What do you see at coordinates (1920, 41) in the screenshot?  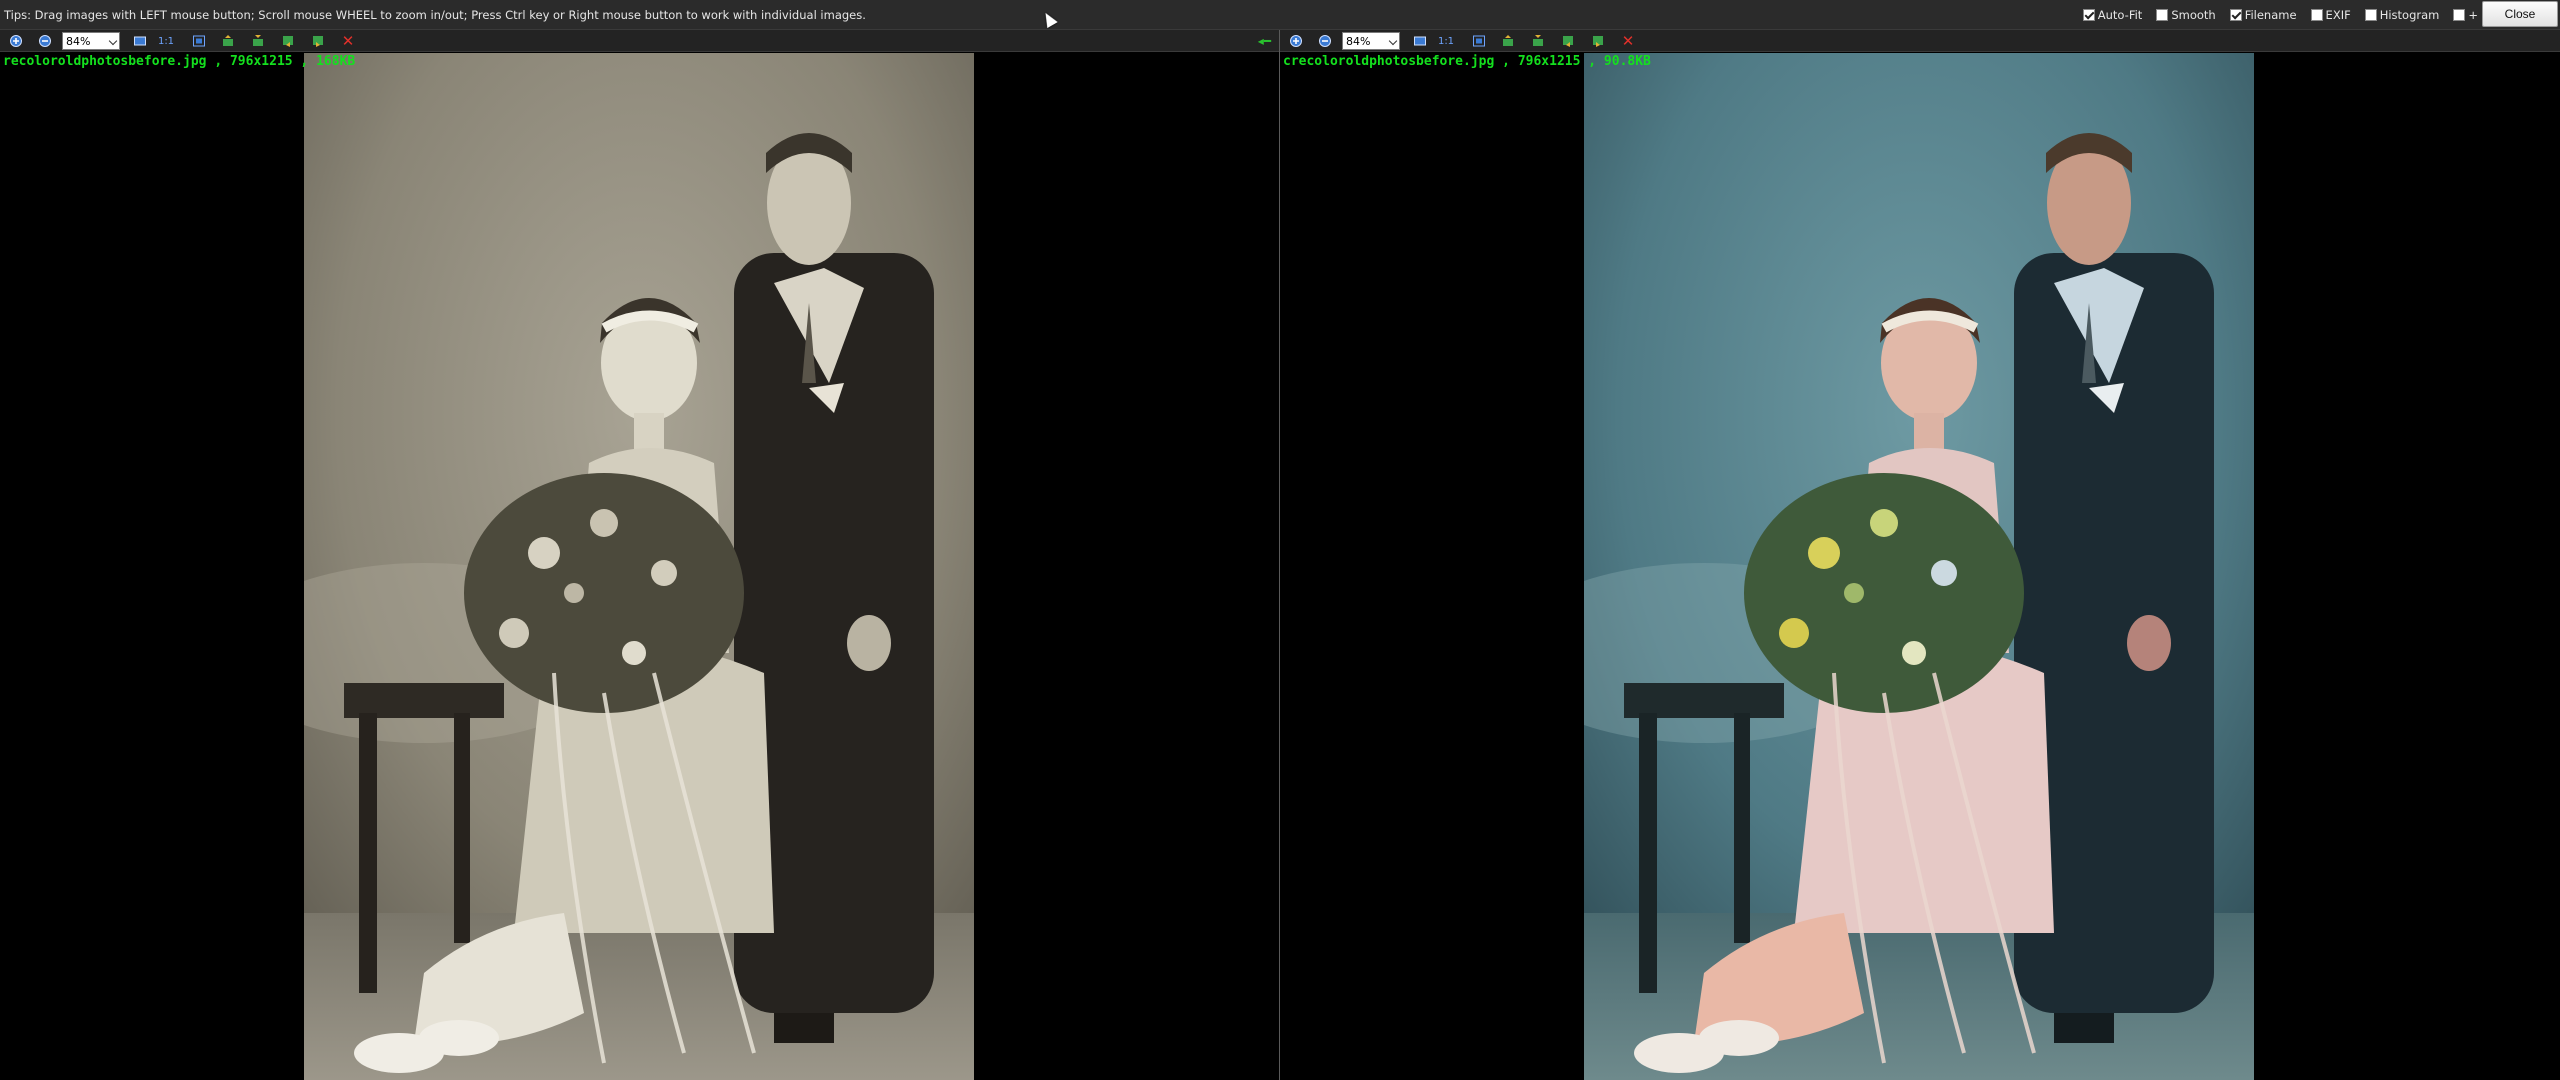 I see `right-pane-toolbar: 84% 1:1 ✕` at bounding box center [1920, 41].